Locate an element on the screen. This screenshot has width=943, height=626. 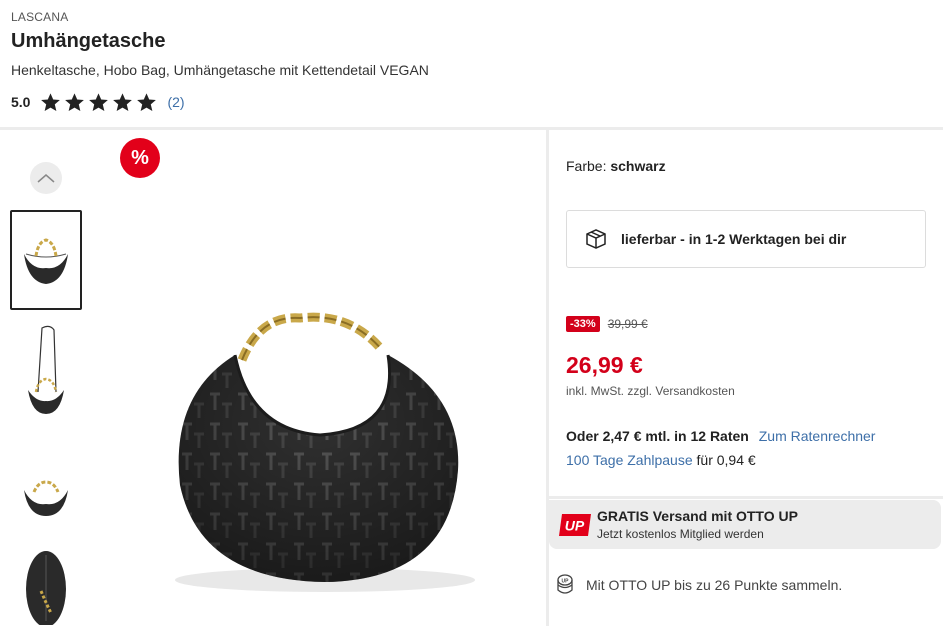
otto-up-logo-icon: UP is located at coordinates (575, 524).